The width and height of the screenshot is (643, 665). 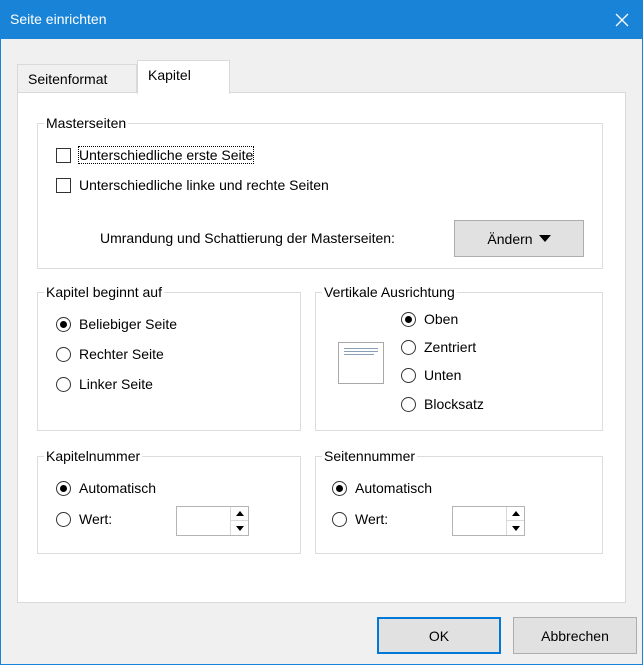 I want to click on chapter-number-auto: Automatisch, so click(x=106, y=488).